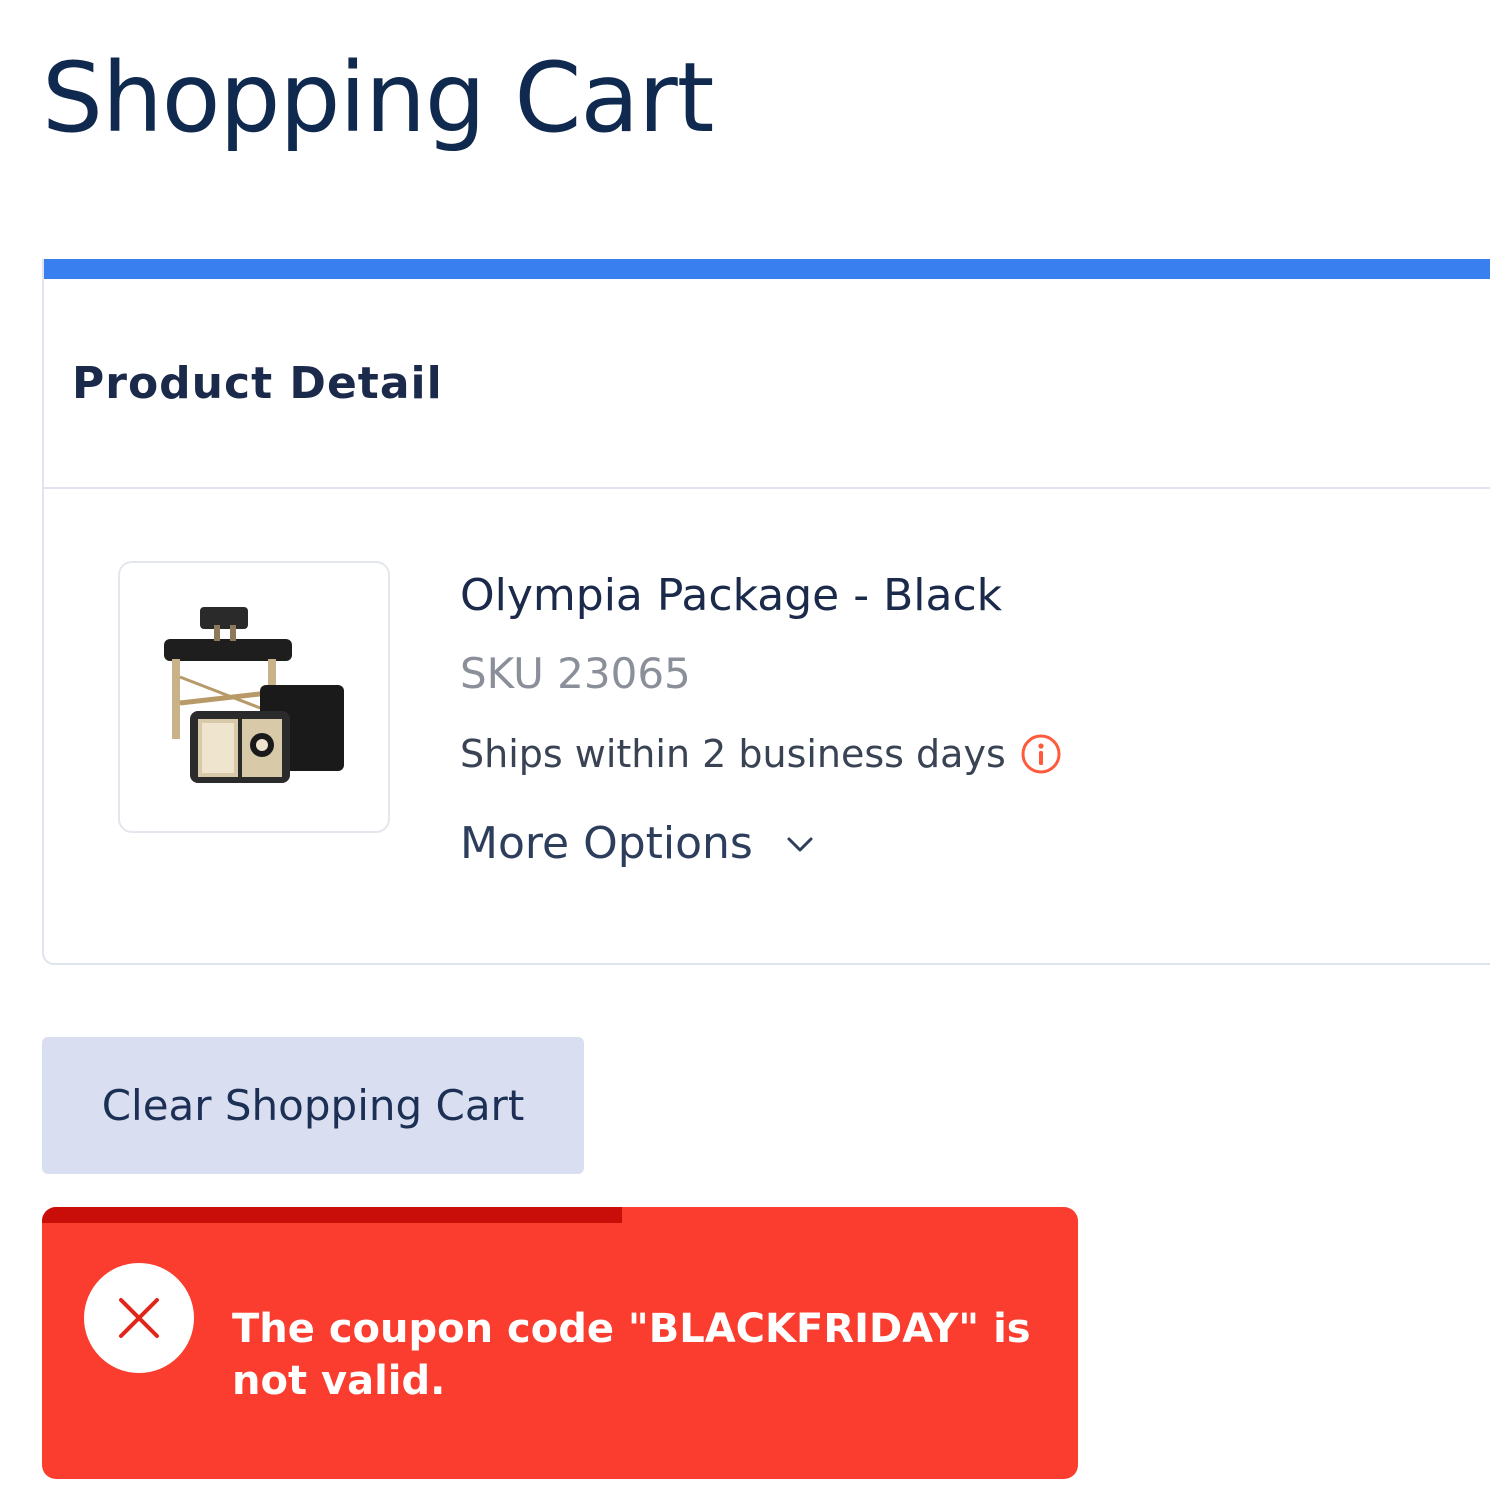 The height and width of the screenshot is (1500, 1490). I want to click on shipping-text: Ships within 2 business days, so click(733, 754).